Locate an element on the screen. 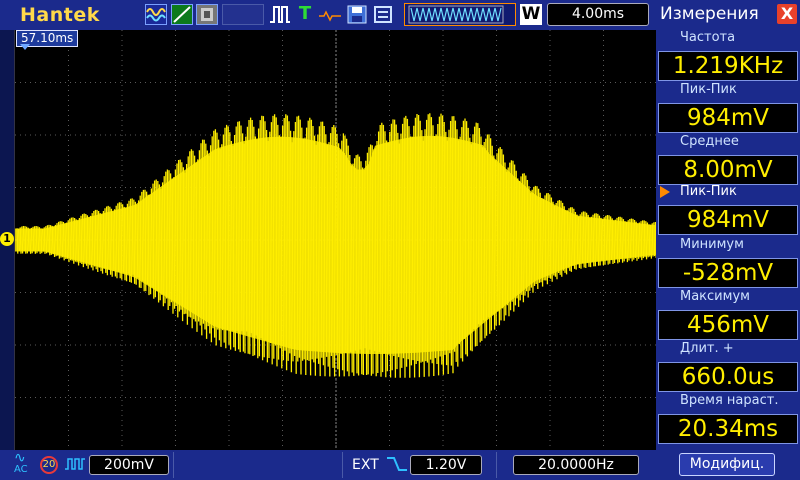 The image size is (800, 480). measurement-value-selected: 984mV is located at coordinates (728, 220).